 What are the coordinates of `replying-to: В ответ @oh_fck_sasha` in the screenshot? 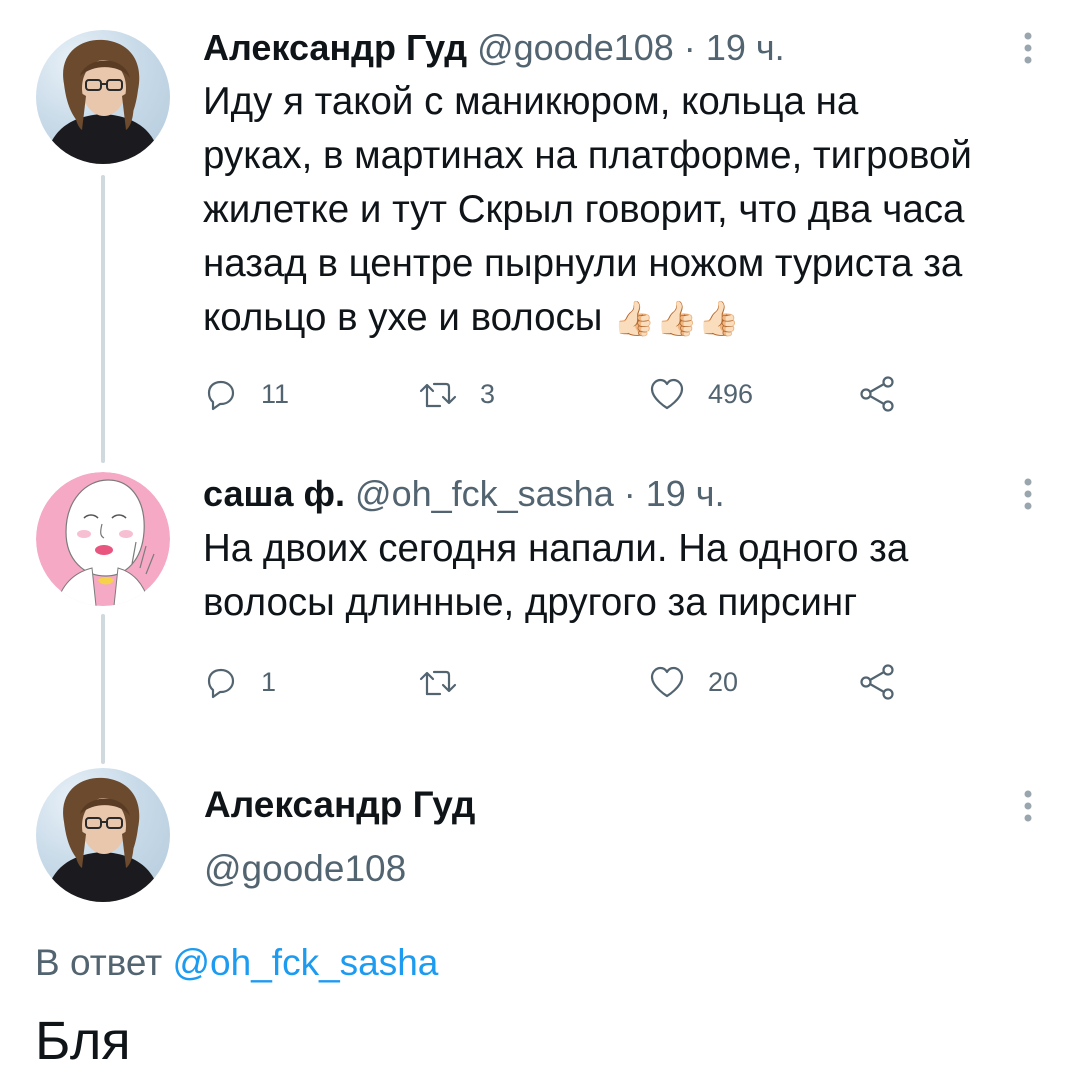 It's located at (236, 963).